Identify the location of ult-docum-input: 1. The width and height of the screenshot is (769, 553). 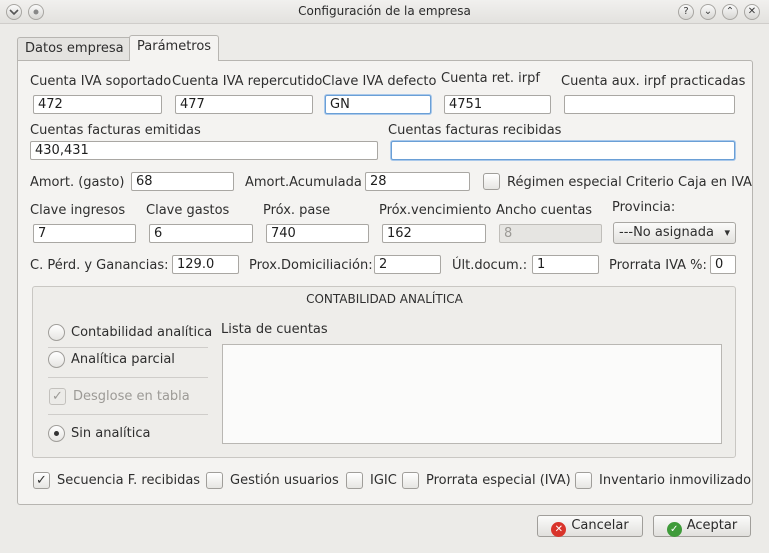
(565, 264).